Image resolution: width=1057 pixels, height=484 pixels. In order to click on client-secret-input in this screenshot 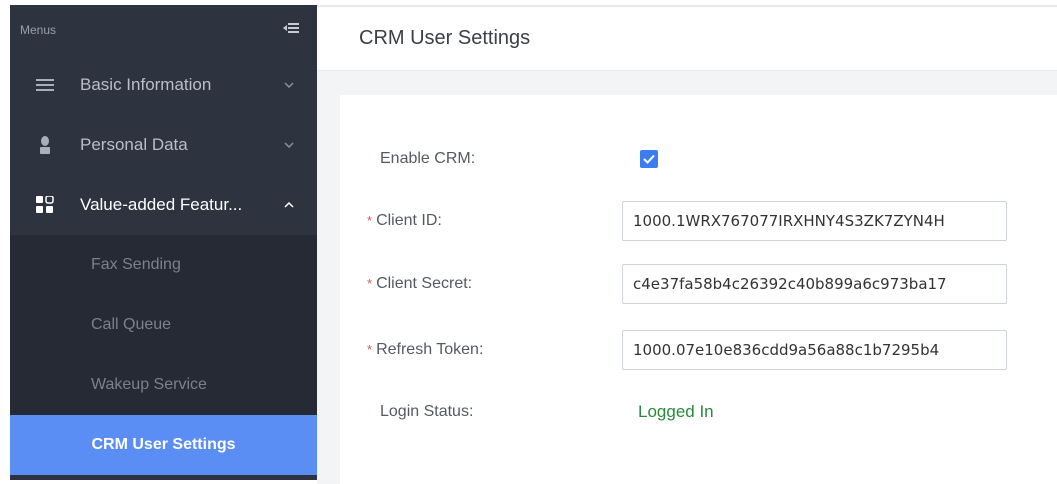, I will do `click(814, 284)`.